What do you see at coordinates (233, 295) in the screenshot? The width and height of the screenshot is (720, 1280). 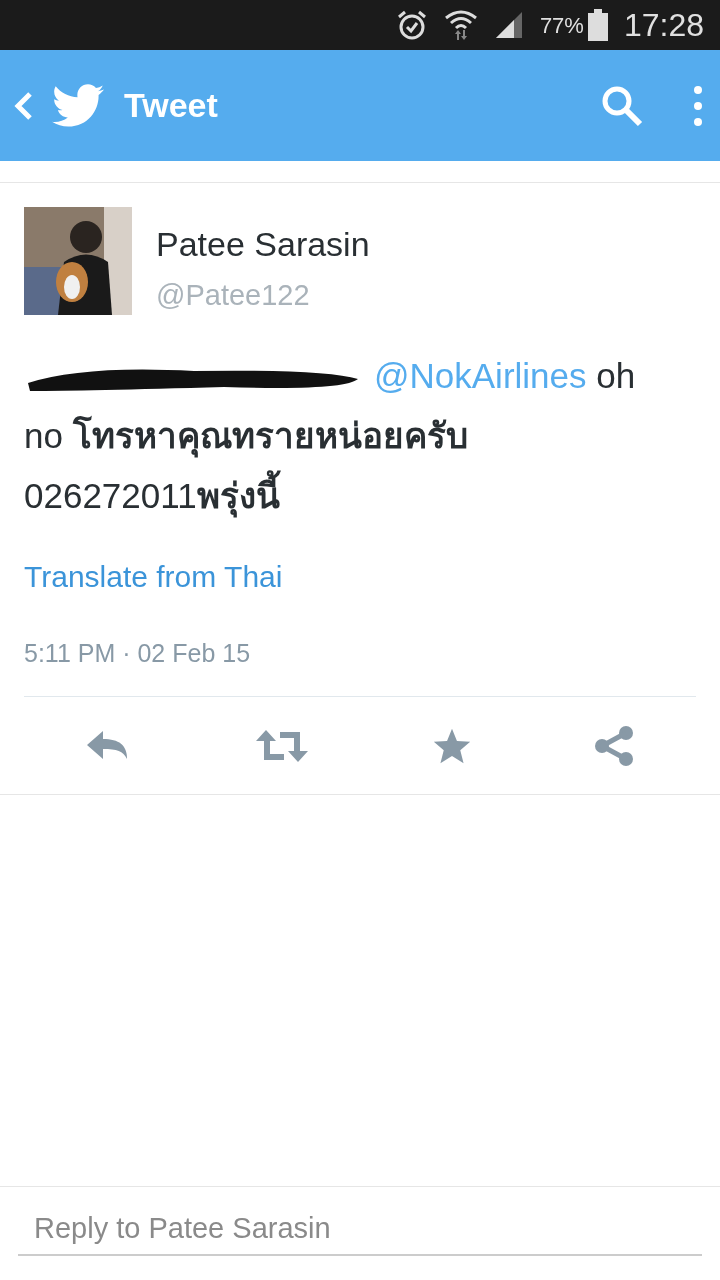 I see `author-handle: @Patee122` at bounding box center [233, 295].